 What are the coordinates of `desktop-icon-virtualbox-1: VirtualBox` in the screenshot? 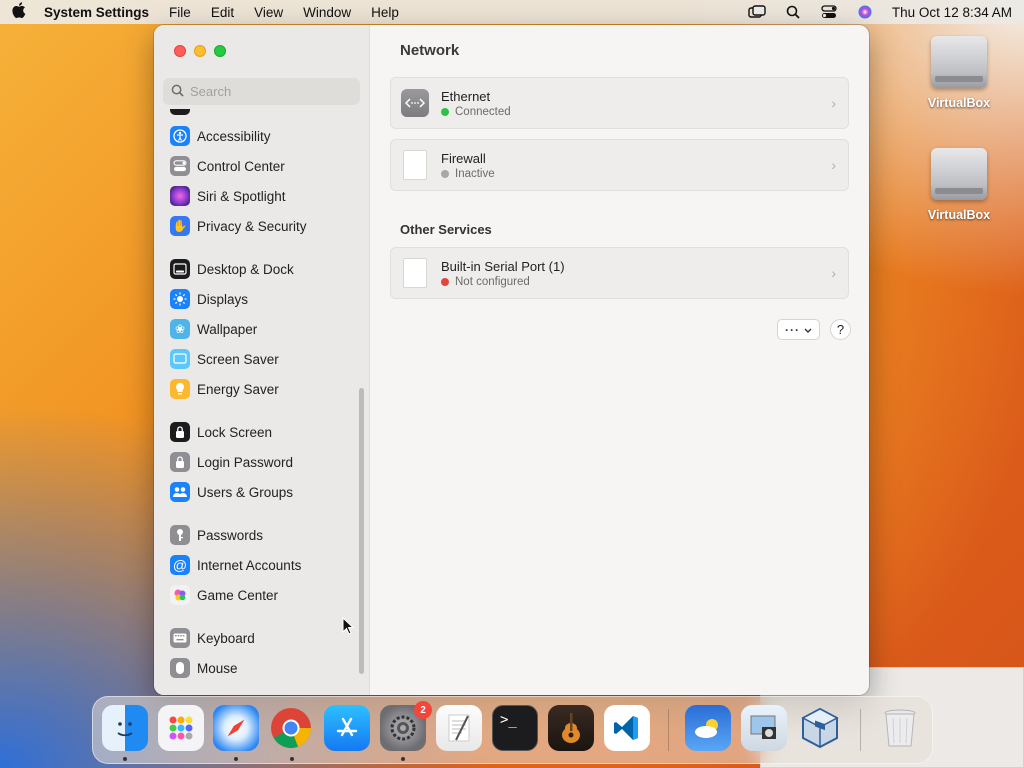 It's located at (959, 73).